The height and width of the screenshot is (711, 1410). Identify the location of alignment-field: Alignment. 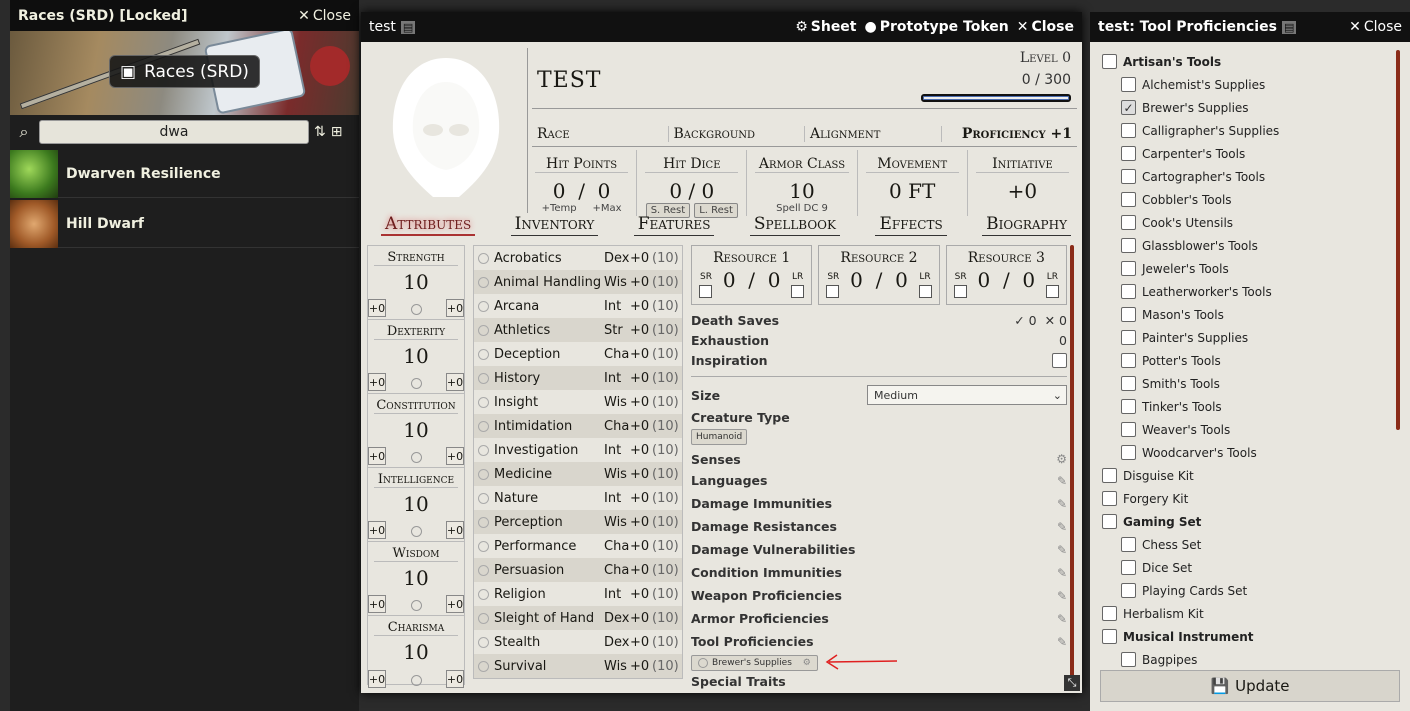
(873, 134).